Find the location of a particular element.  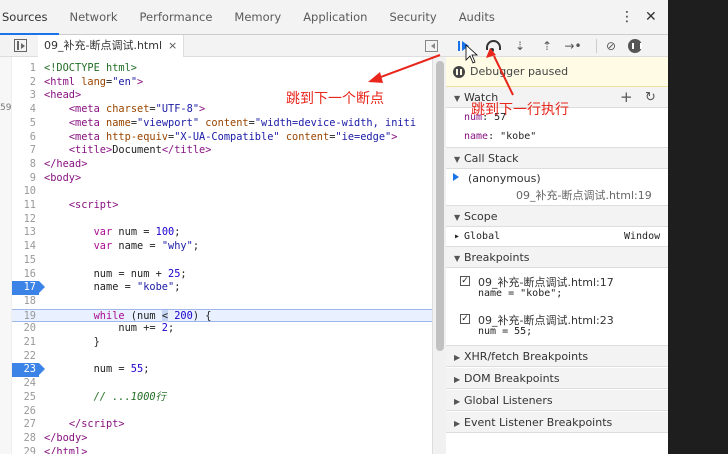

line-number: 3 is located at coordinates (24, 96).